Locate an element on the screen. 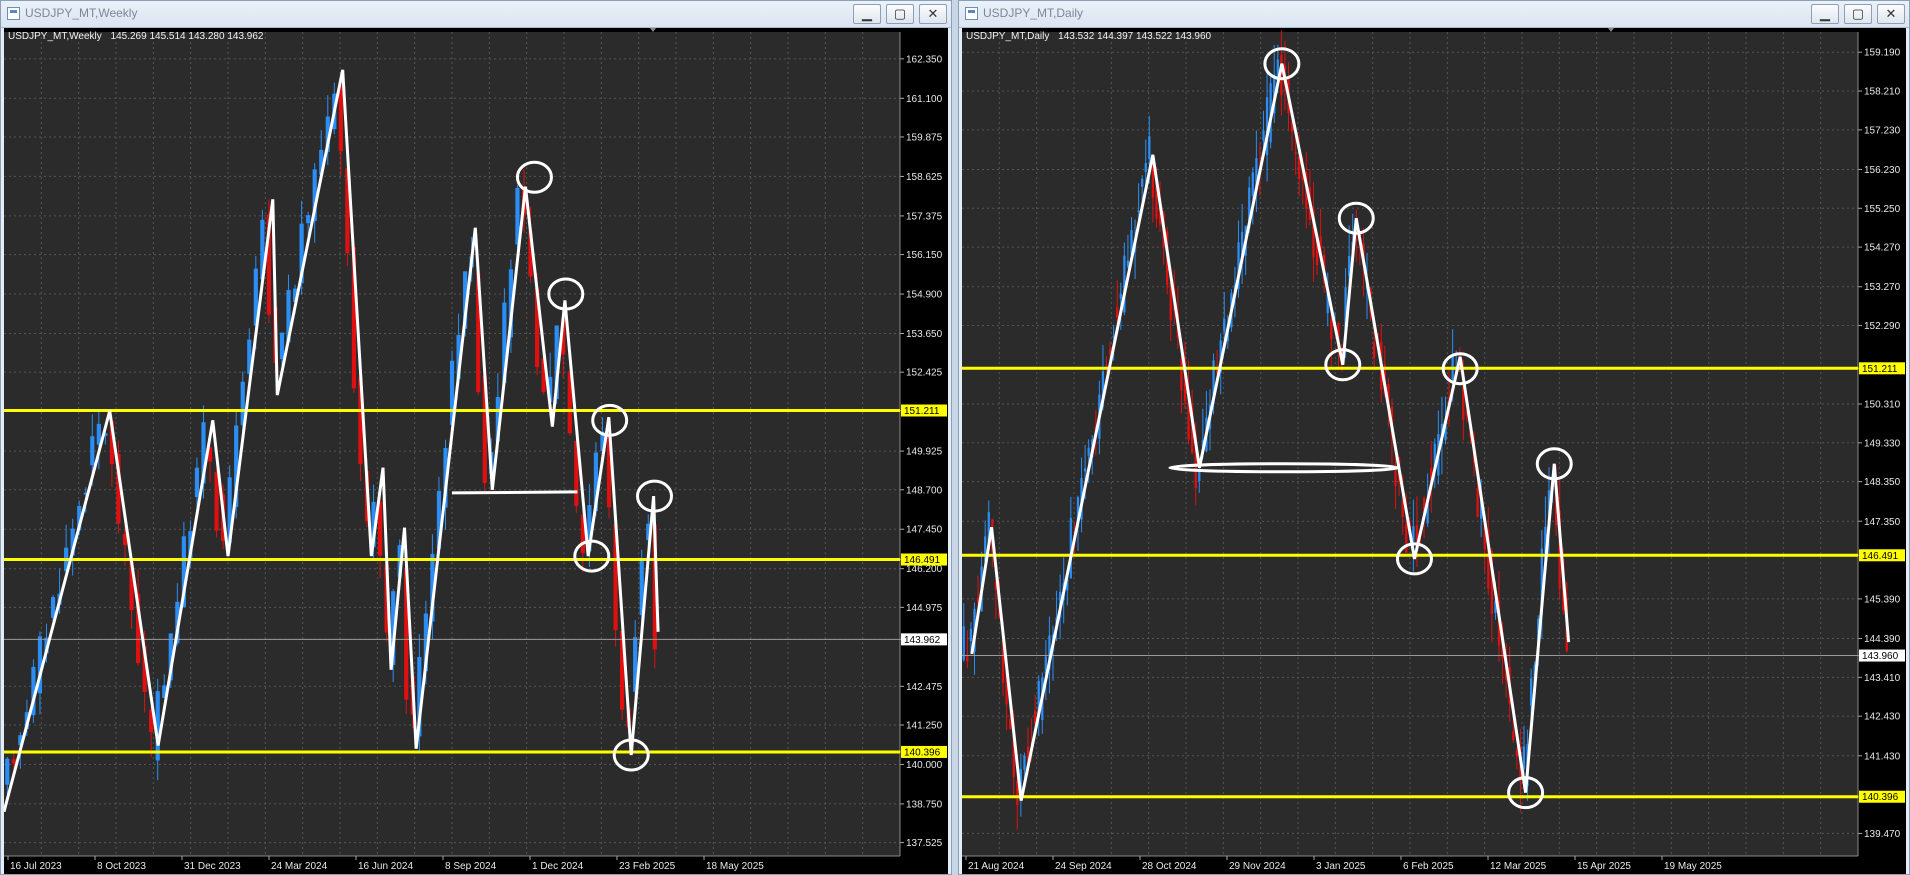 Image resolution: width=1910 pixels, height=875 pixels. price-tick-label: 161.100 is located at coordinates (924, 99).